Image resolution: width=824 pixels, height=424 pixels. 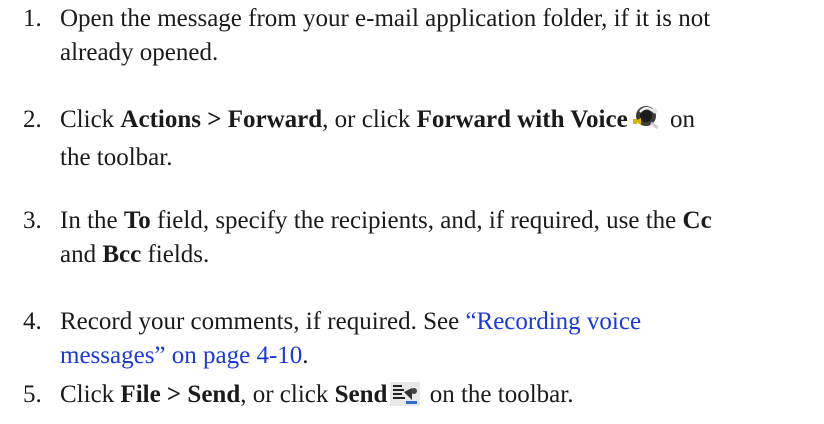 What do you see at coordinates (32, 321) in the screenshot?
I see `step-number: 4.` at bounding box center [32, 321].